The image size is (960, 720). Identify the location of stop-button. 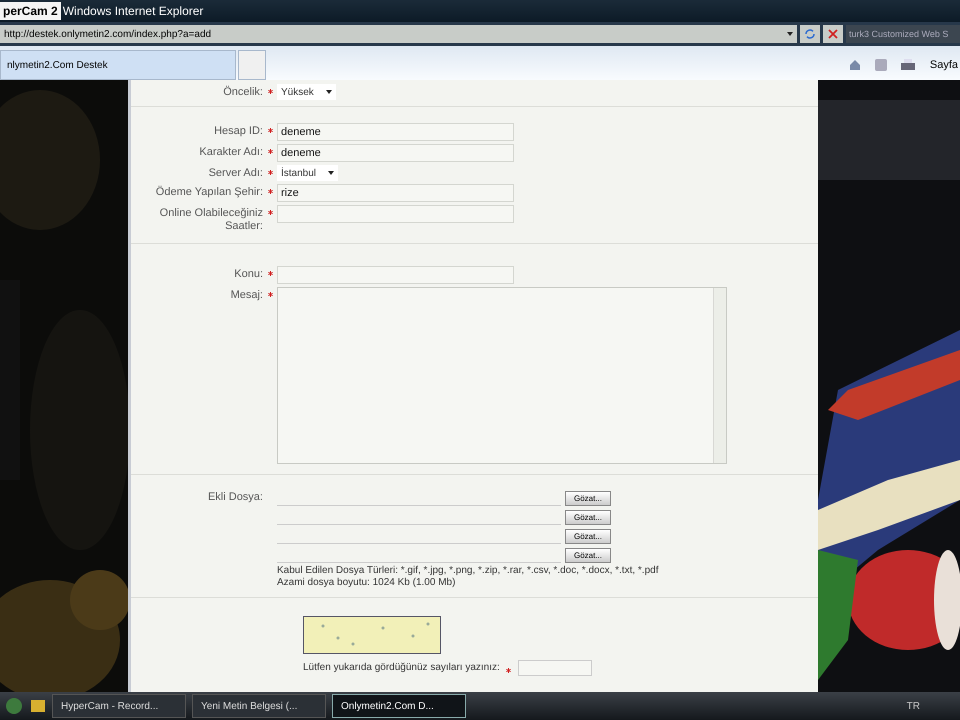
(833, 34).